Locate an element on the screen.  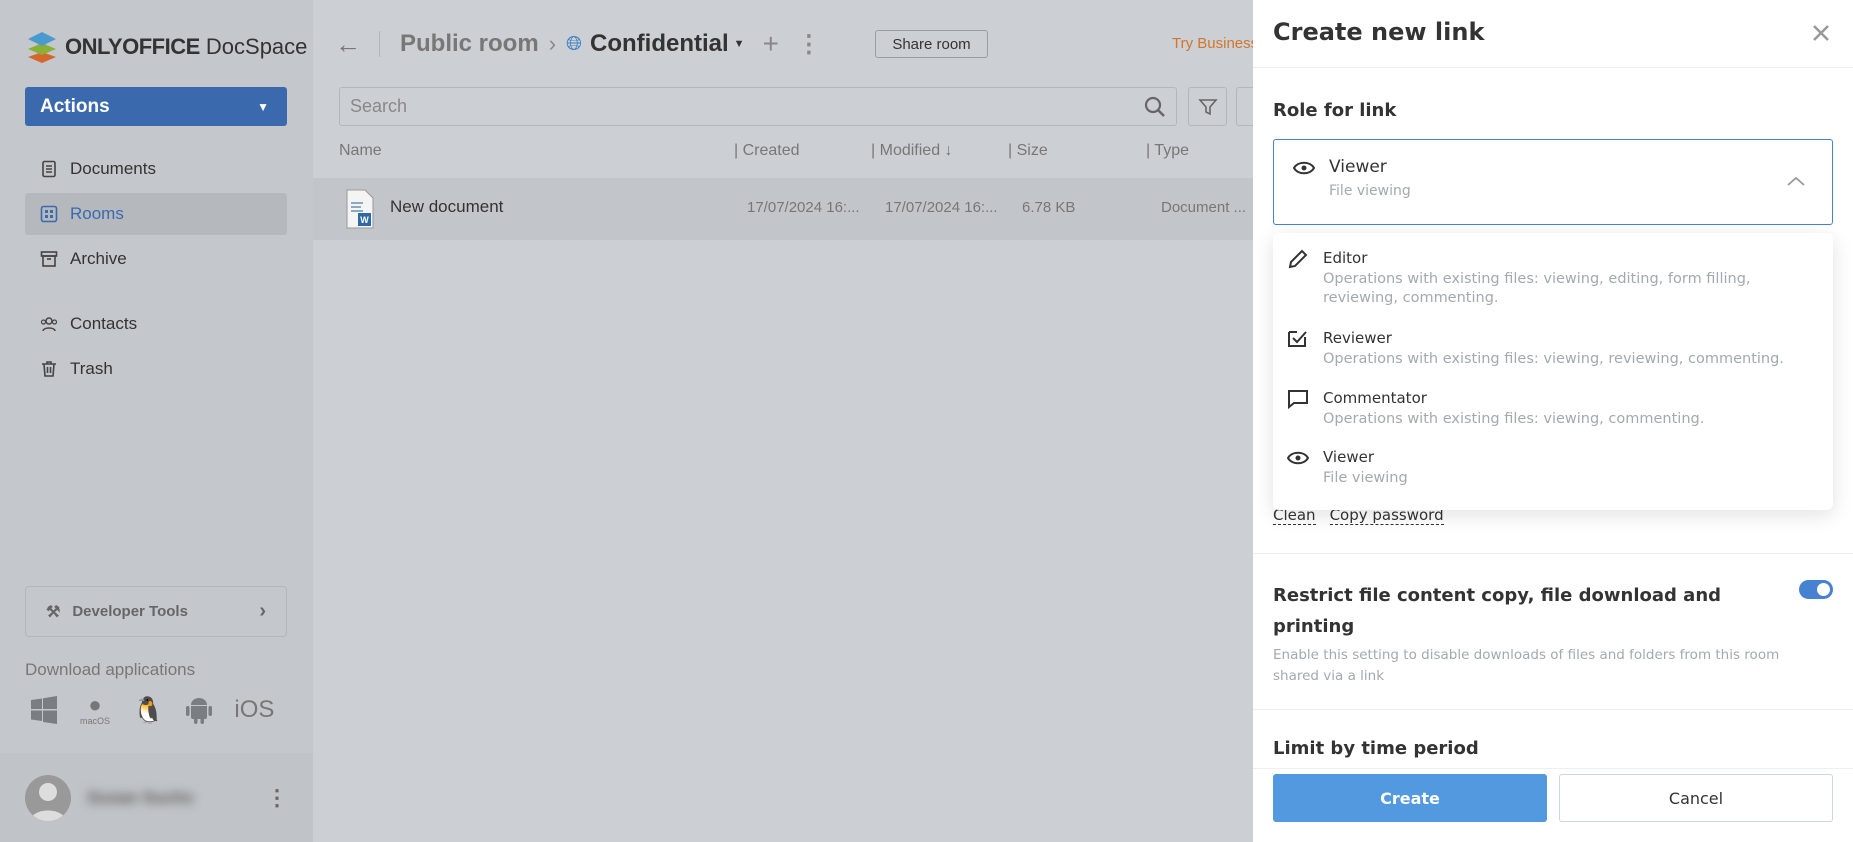
developer-tools-button: ⚒ Developer Tools › is located at coordinates (156, 611).